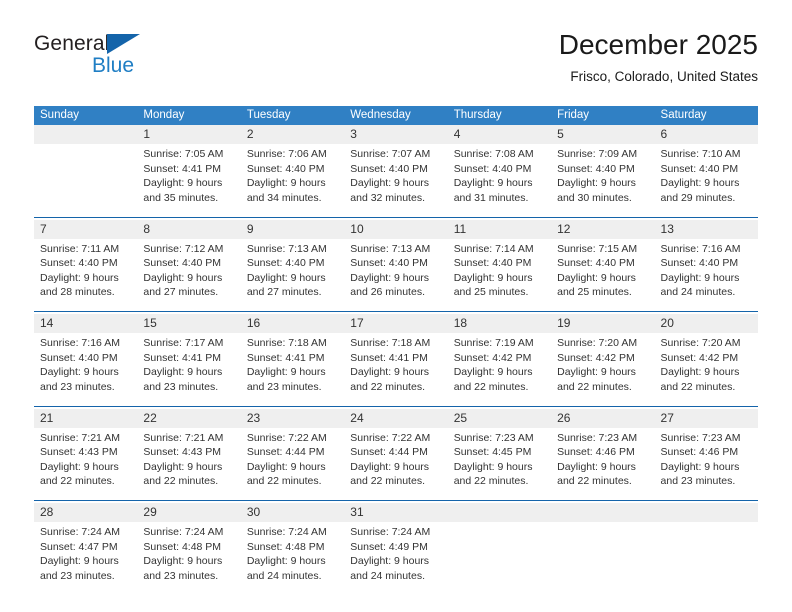 Image resolution: width=792 pixels, height=612 pixels. What do you see at coordinates (664, 76) in the screenshot?
I see `page-subtitle: Frisco, Colorado, United States` at bounding box center [664, 76].